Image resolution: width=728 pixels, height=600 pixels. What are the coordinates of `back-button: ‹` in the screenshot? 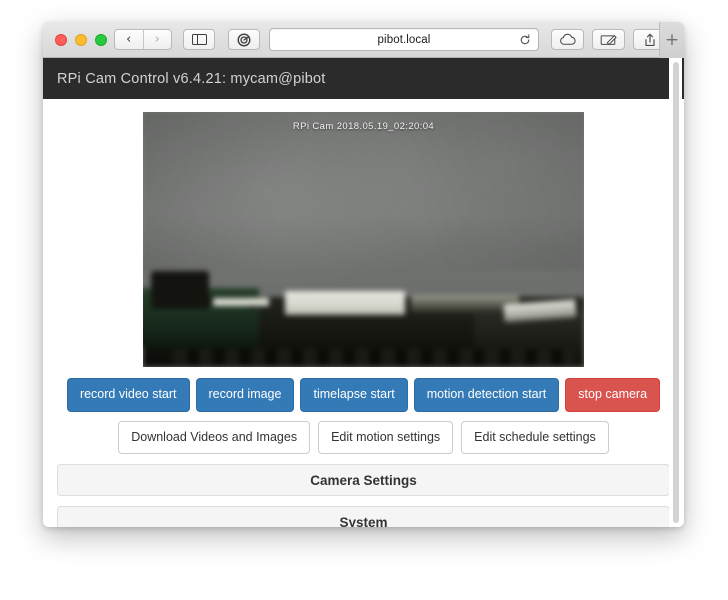 It's located at (129, 39).